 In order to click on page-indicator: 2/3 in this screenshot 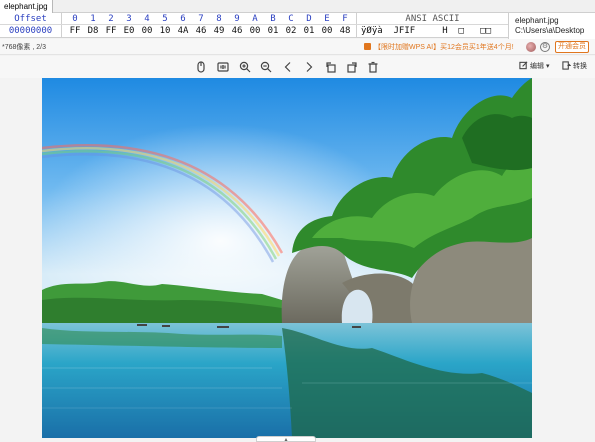, I will do `click(41, 47)`.